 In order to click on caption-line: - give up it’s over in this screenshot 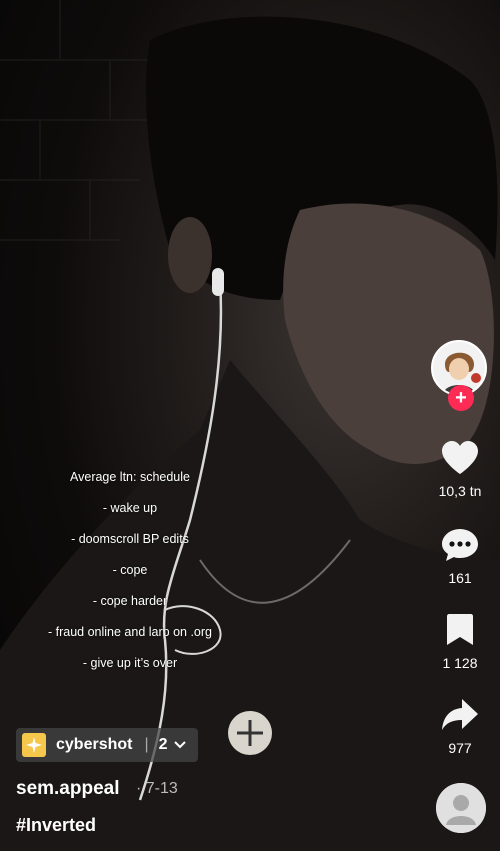, I will do `click(130, 663)`.